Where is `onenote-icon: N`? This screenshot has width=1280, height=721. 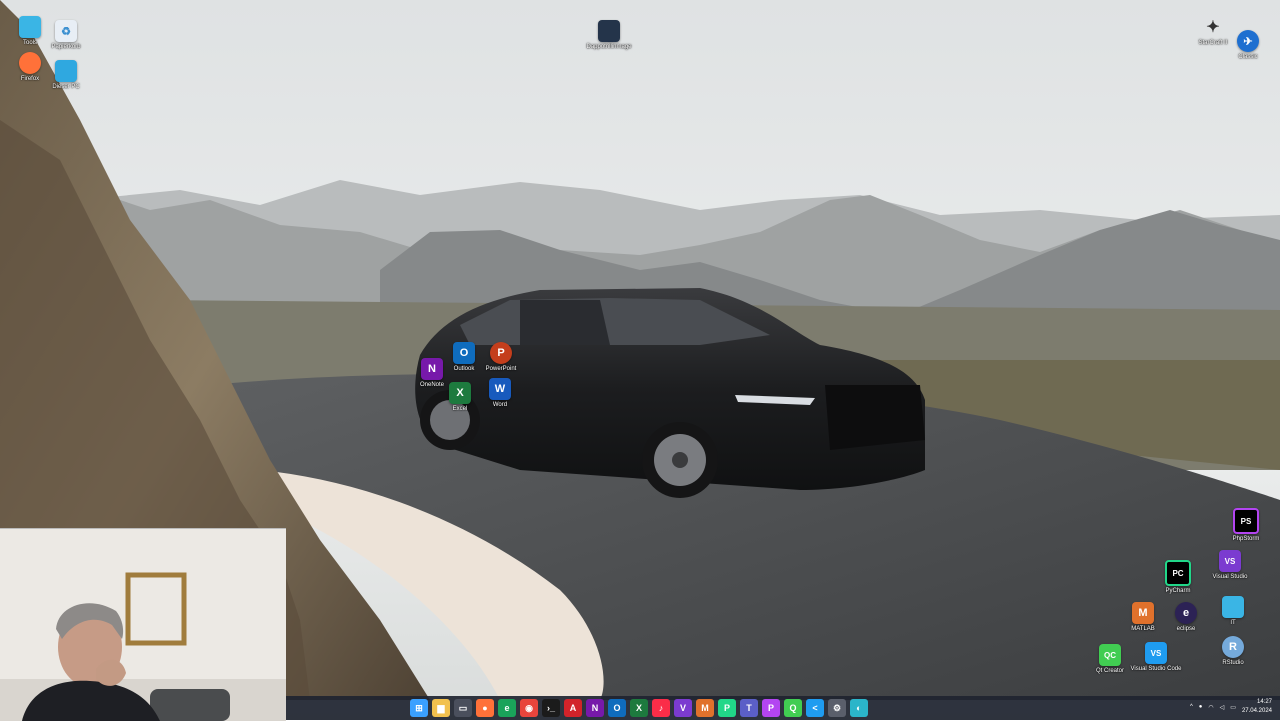
onenote-icon: N is located at coordinates (432, 369).